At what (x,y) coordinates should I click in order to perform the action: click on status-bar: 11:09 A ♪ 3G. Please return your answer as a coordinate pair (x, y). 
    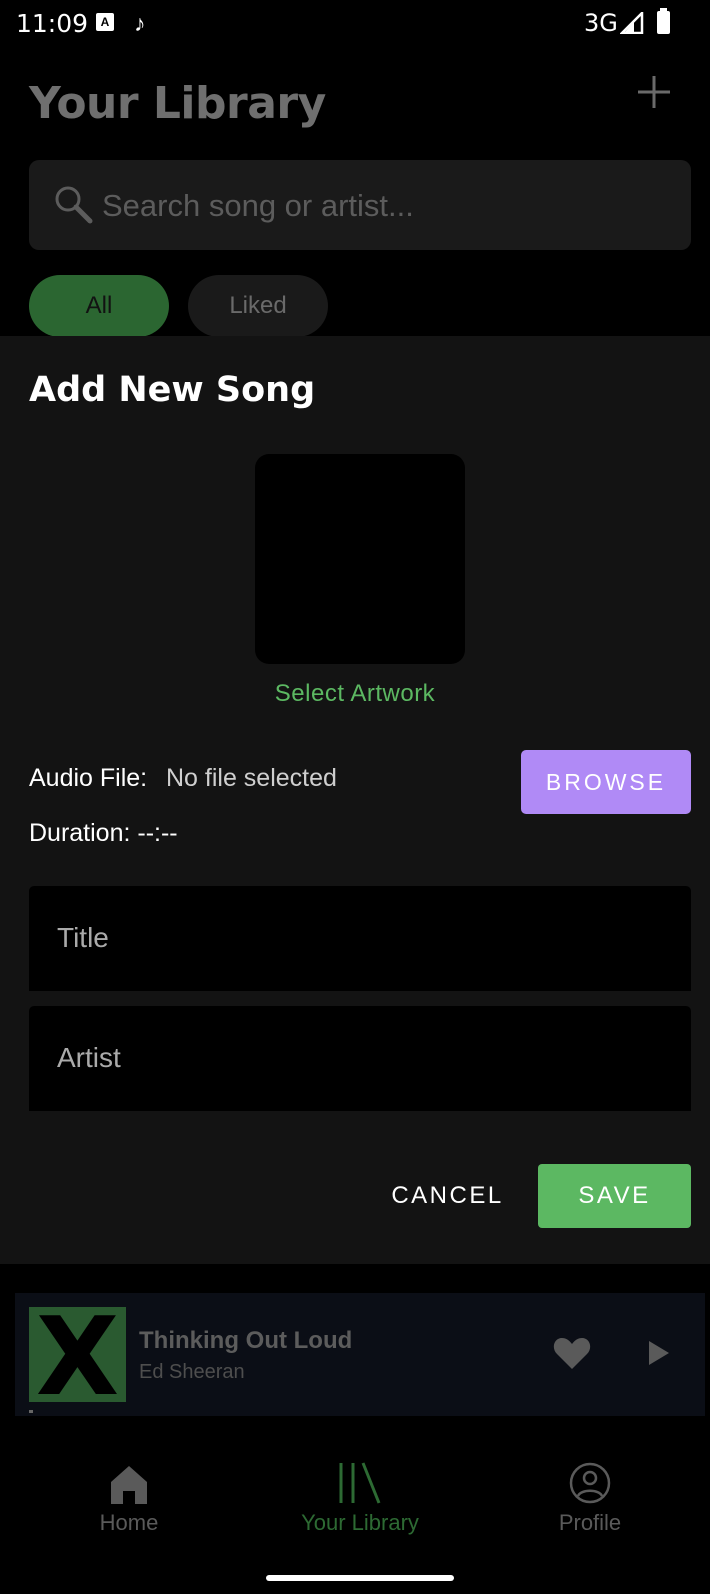
    Looking at the image, I should click on (355, 24).